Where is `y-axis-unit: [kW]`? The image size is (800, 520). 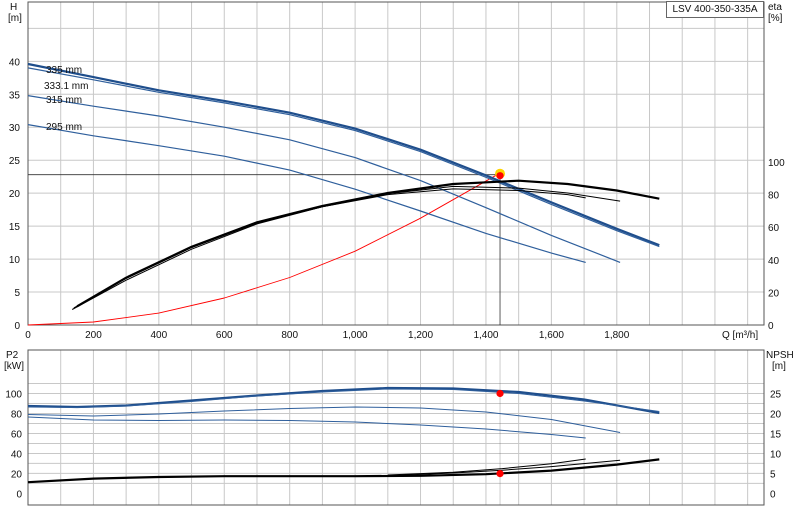
y-axis-unit: [kW] is located at coordinates (14, 366).